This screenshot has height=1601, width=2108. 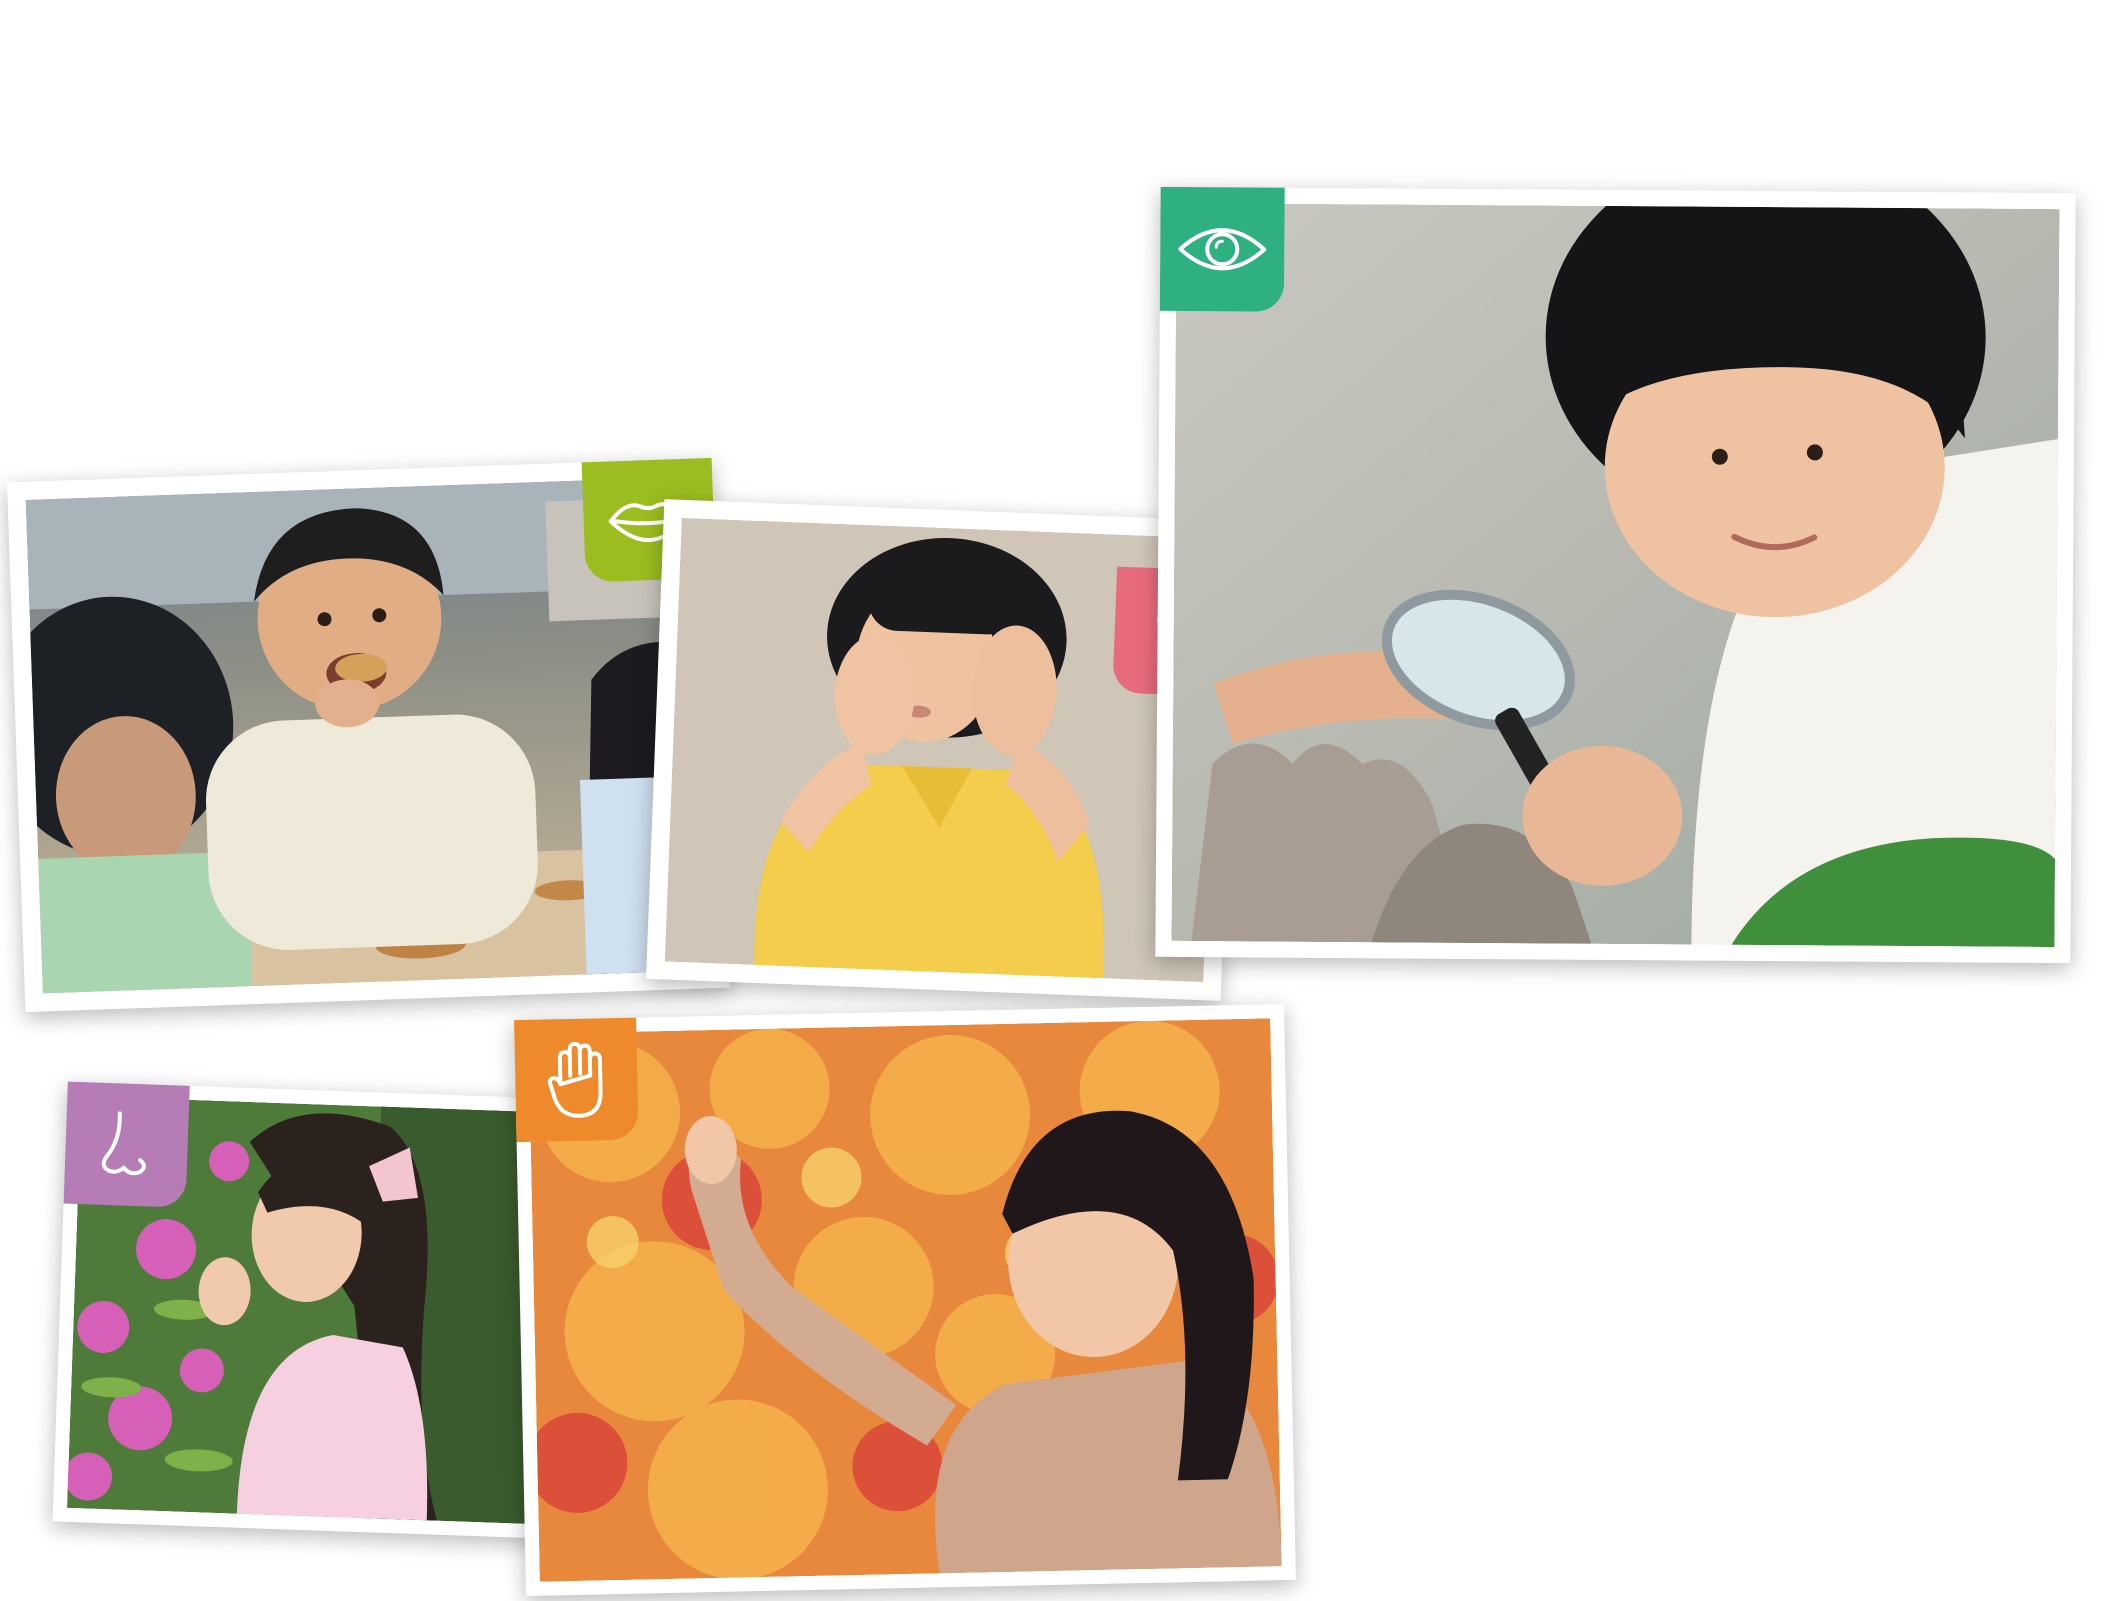 I want to click on hand-icon, so click(x=575, y=1079).